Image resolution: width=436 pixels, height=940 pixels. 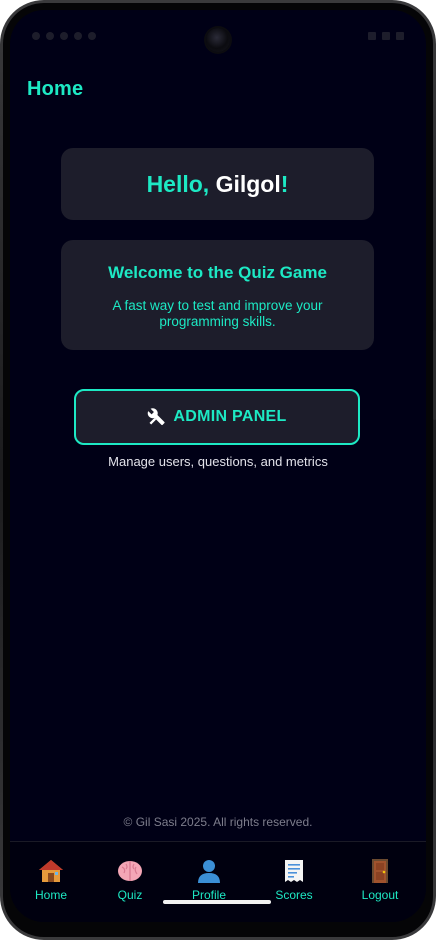 I want to click on house-icon, so click(x=51, y=871).